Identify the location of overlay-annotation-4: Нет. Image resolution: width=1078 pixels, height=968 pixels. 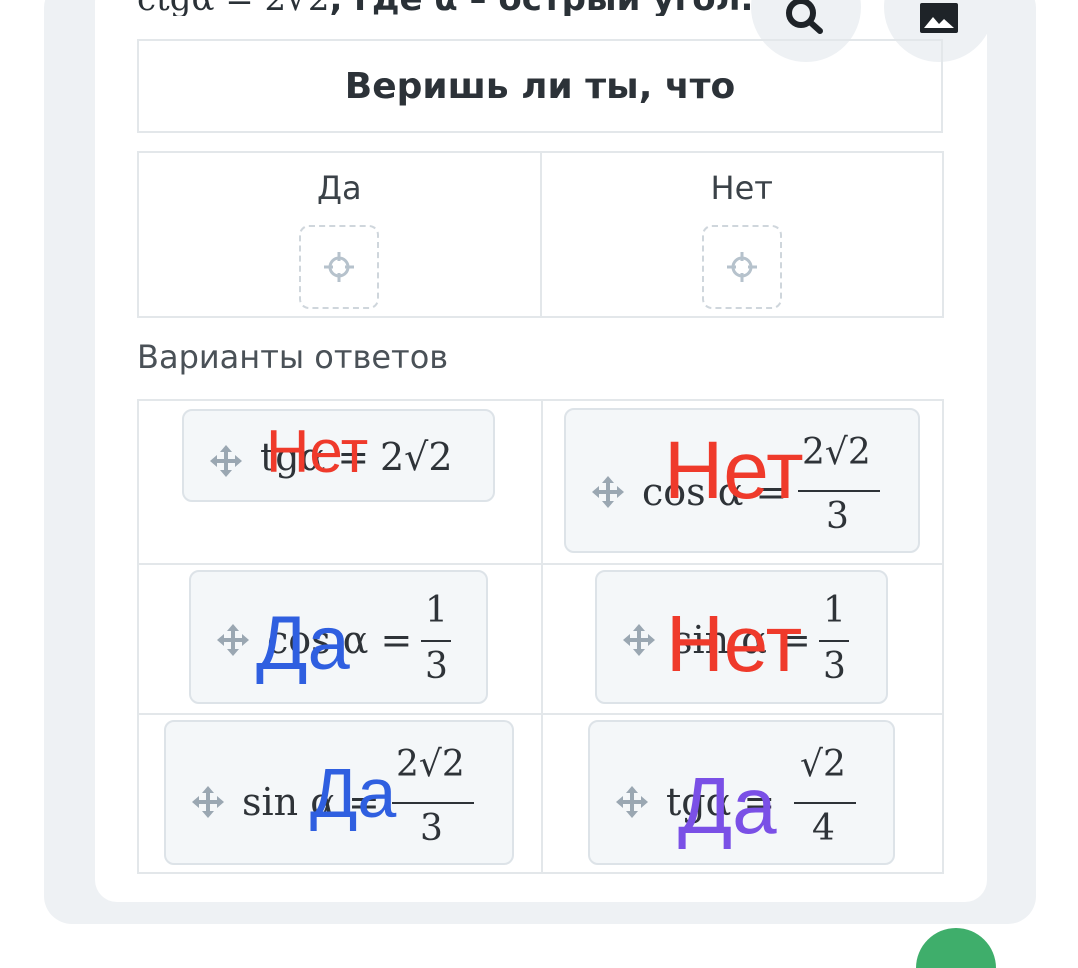
(734, 643).